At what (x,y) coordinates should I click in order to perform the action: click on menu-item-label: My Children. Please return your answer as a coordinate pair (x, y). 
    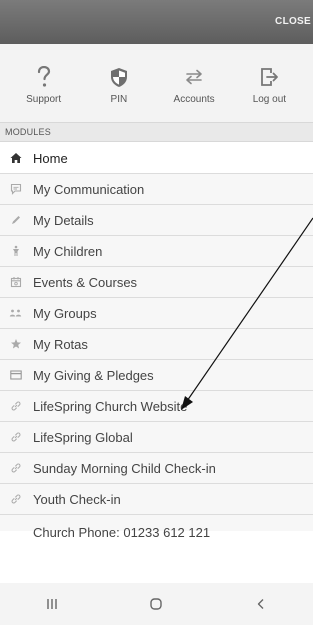
    Looking at the image, I should click on (68, 251).